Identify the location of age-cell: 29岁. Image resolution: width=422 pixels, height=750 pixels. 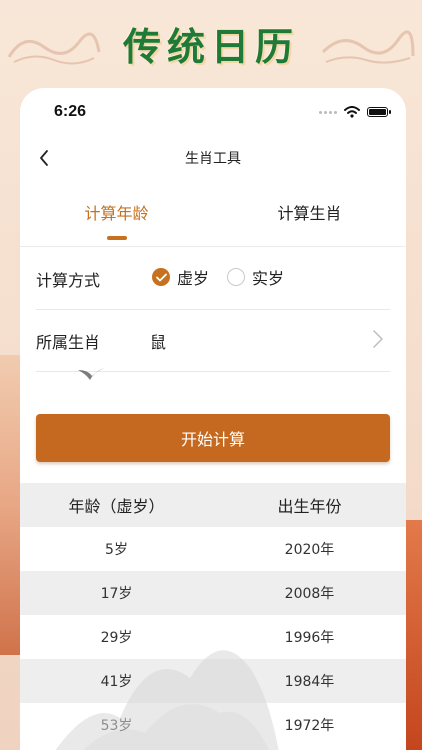
(116, 638).